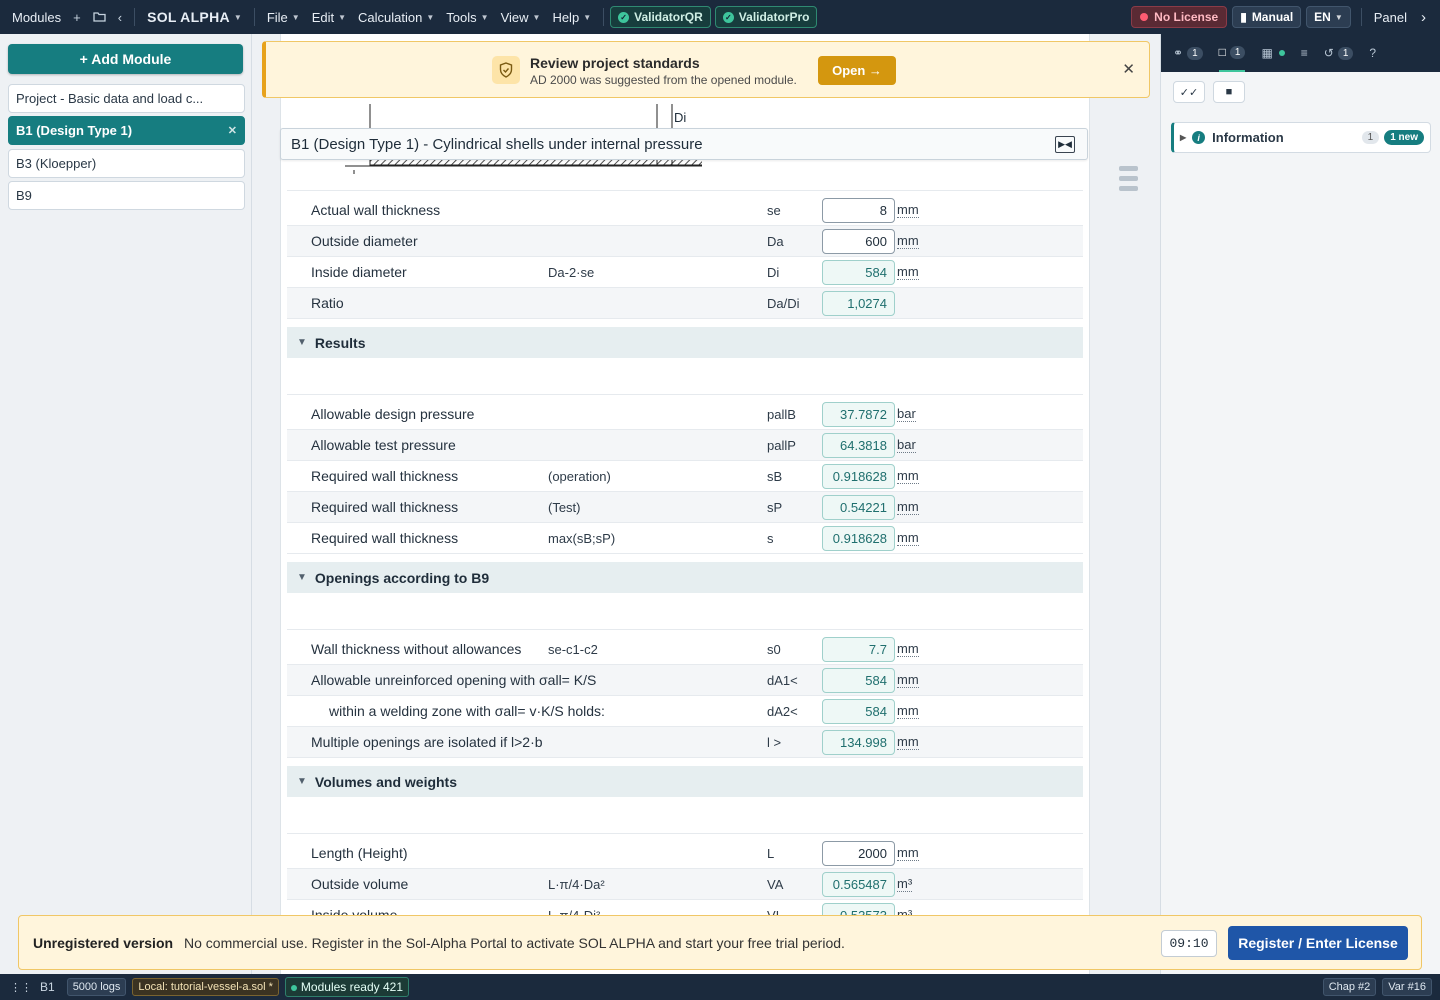 This screenshot has height=1000, width=1440. I want to click on file-chip: Local: tutorial-vessel-a.sol *, so click(205, 987).